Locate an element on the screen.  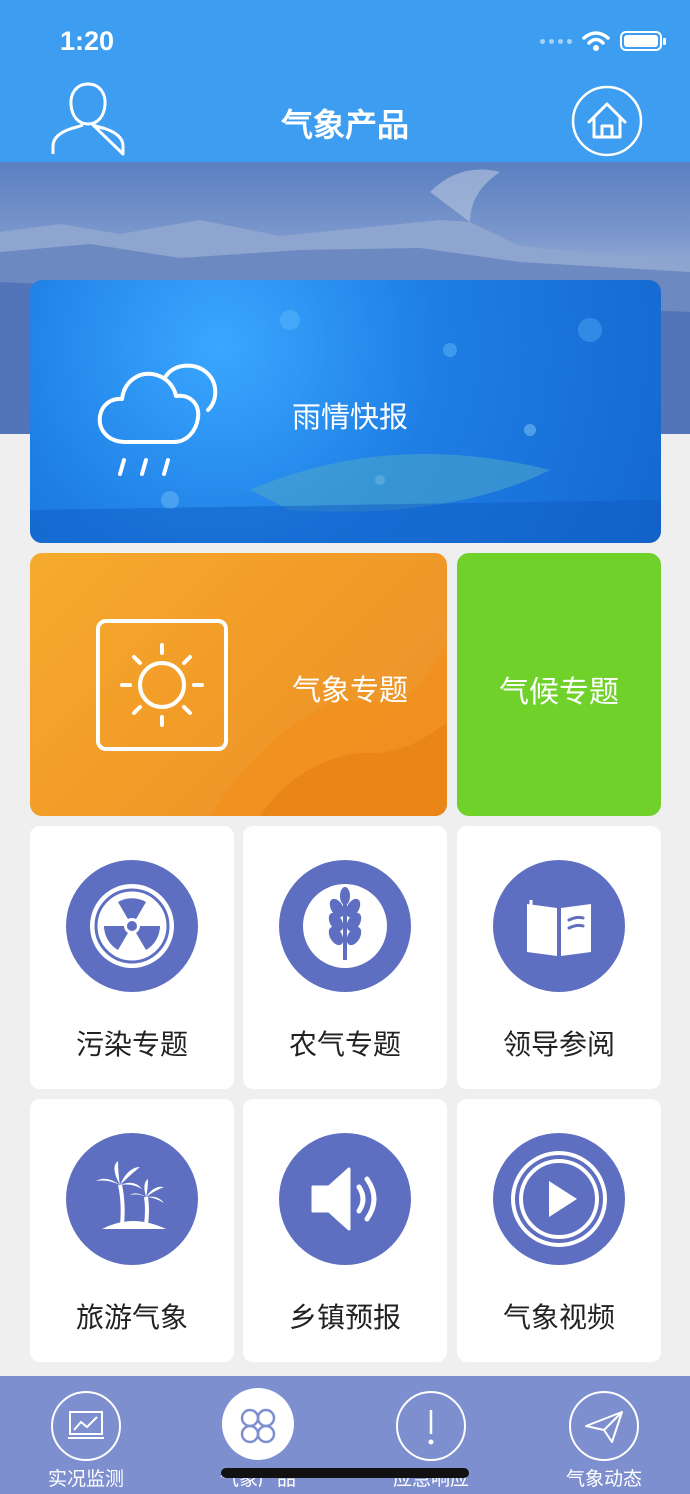
weather-video-card: 气象视频 is located at coordinates (559, 1230).